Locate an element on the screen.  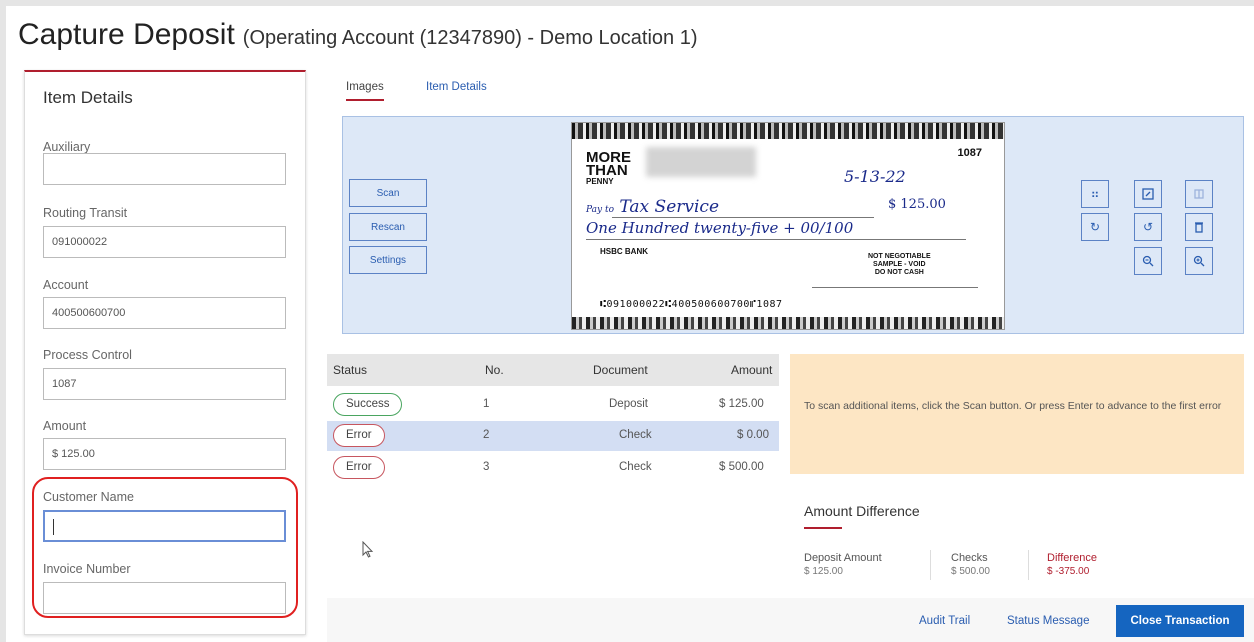
account-input: 400500600700 is located at coordinates (164, 313).